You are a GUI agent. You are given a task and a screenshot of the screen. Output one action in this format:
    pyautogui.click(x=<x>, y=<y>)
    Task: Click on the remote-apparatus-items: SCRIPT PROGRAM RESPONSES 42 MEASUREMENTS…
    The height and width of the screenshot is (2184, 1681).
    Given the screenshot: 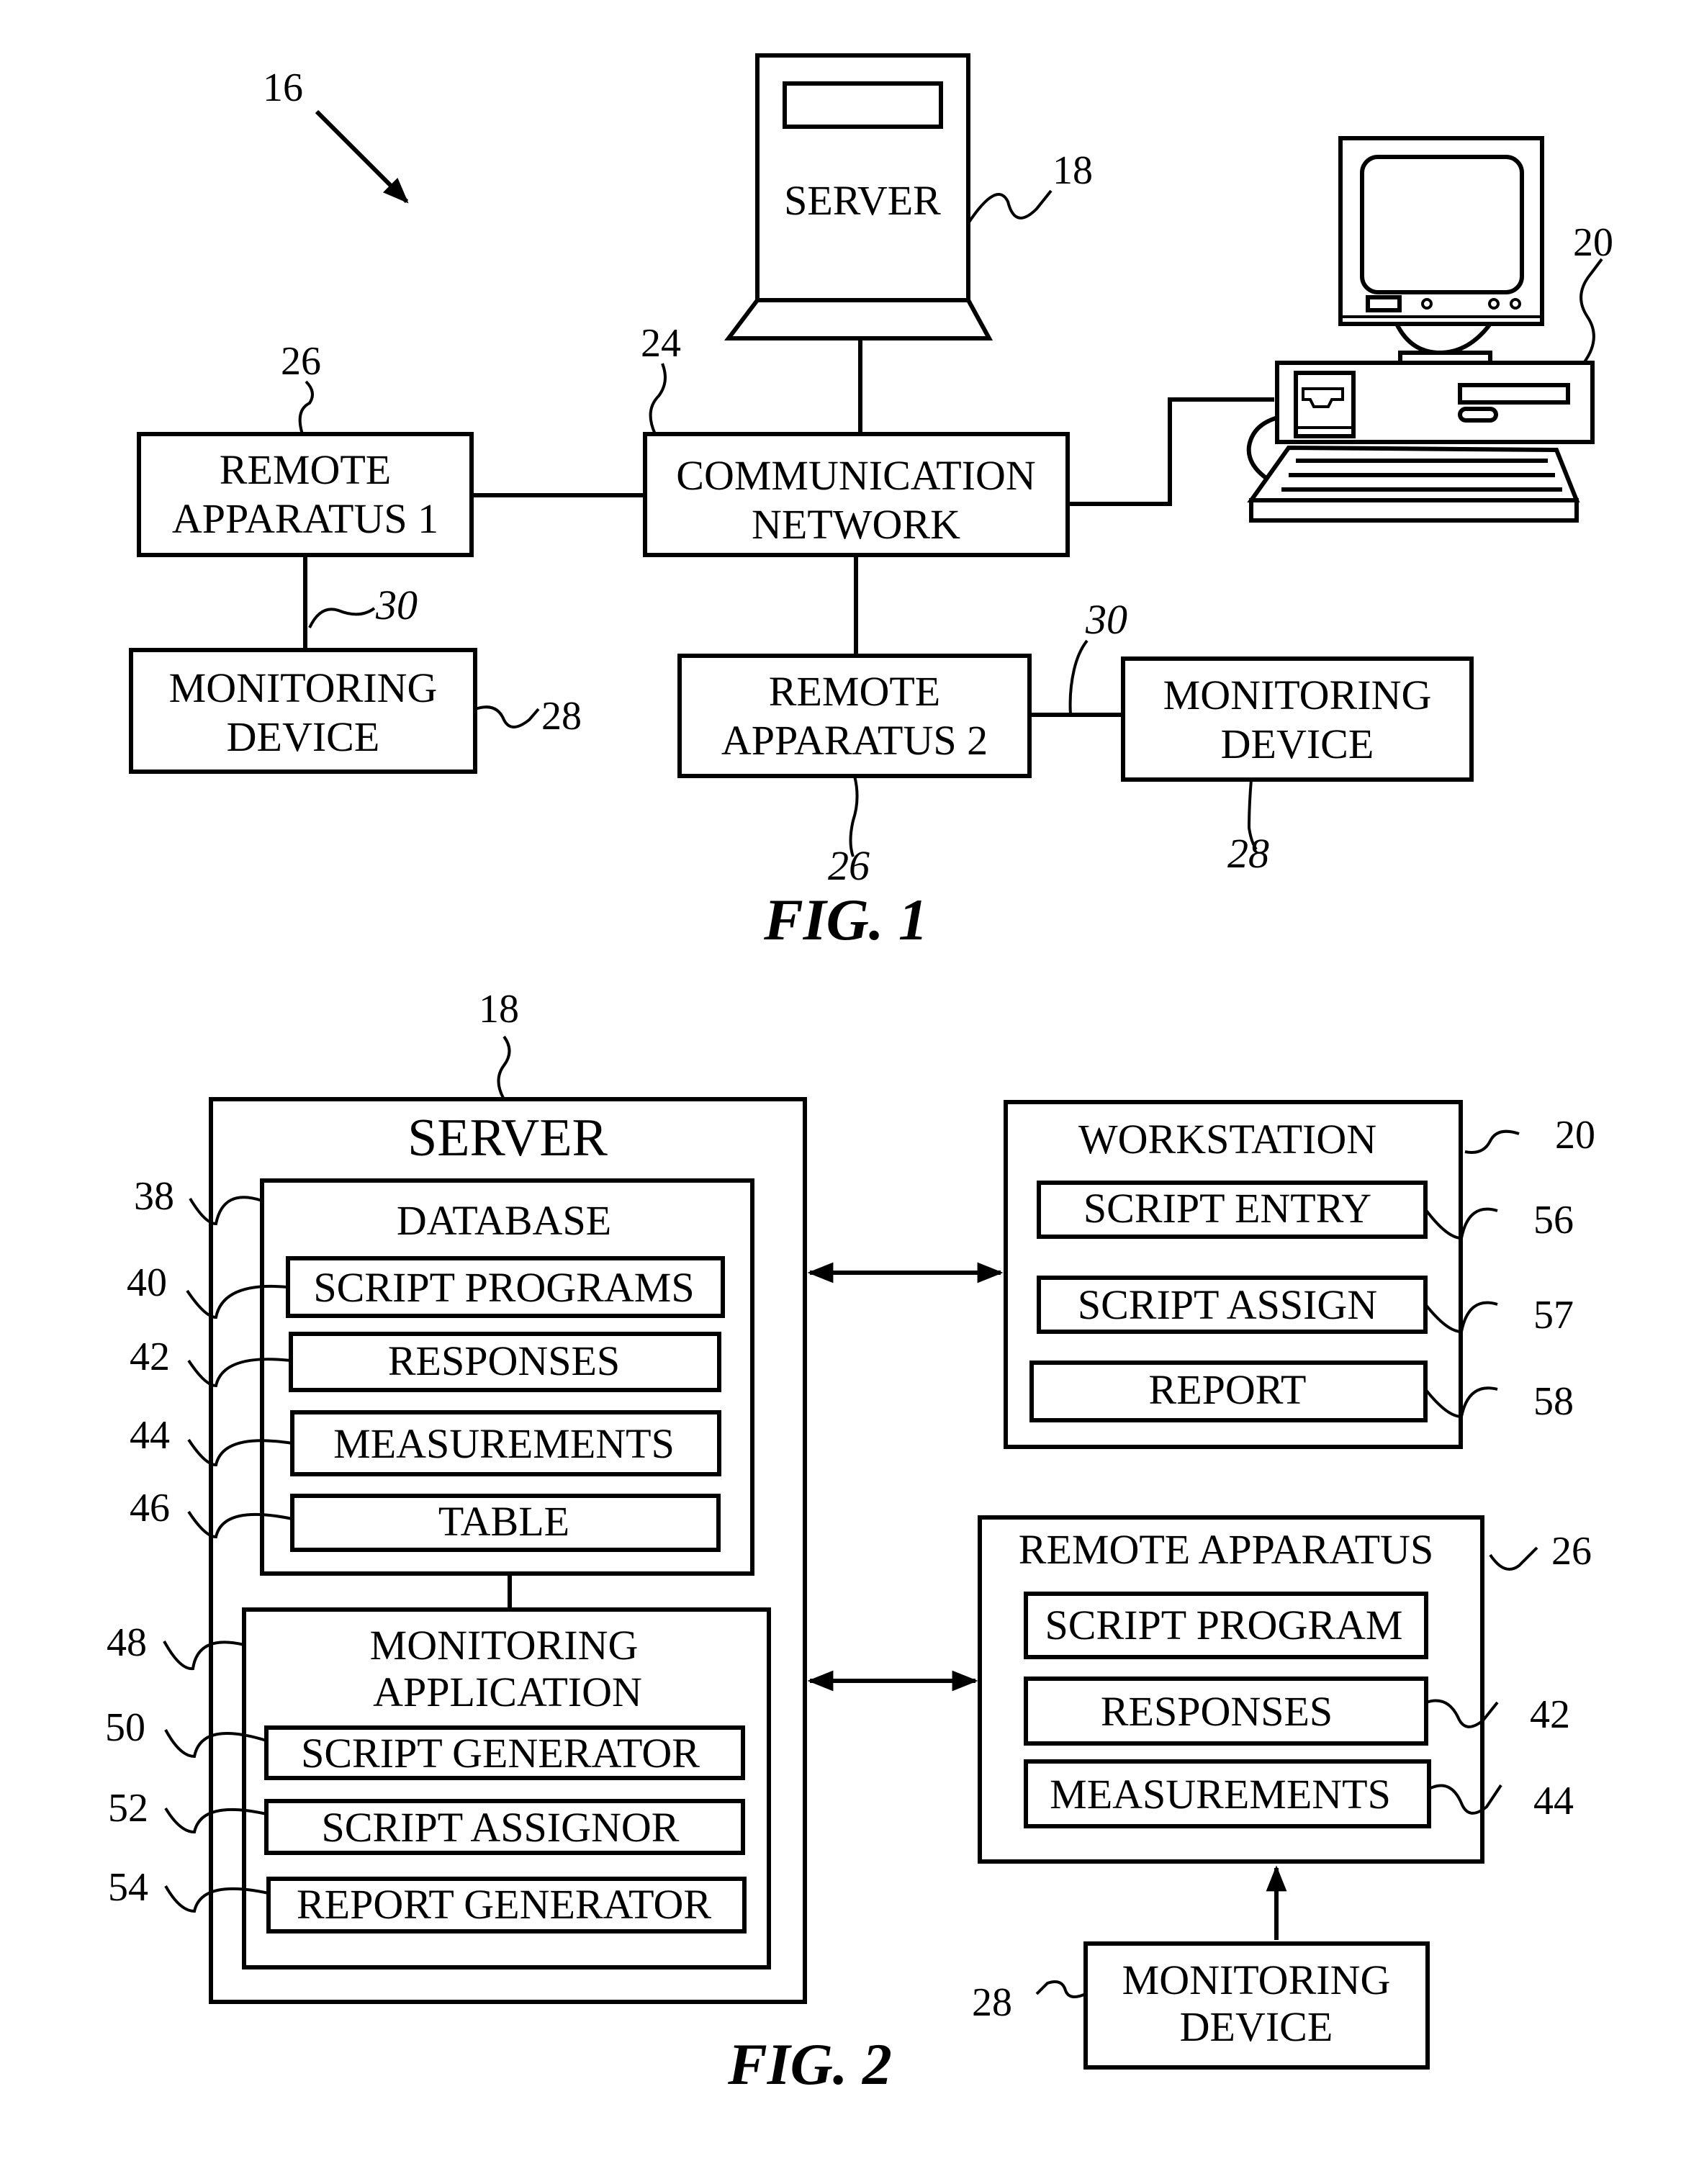 What is the action you would take?
    pyautogui.click(x=1299, y=1710)
    